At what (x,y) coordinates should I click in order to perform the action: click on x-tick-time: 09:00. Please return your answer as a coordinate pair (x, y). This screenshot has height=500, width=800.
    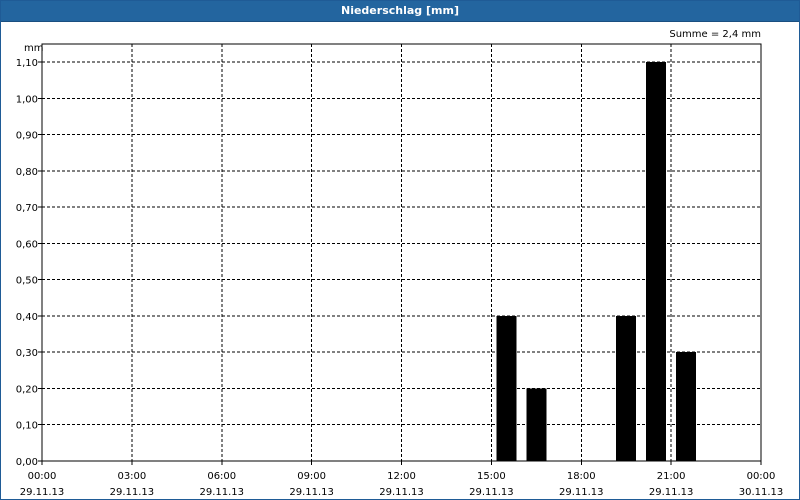
    Looking at the image, I should click on (311, 476).